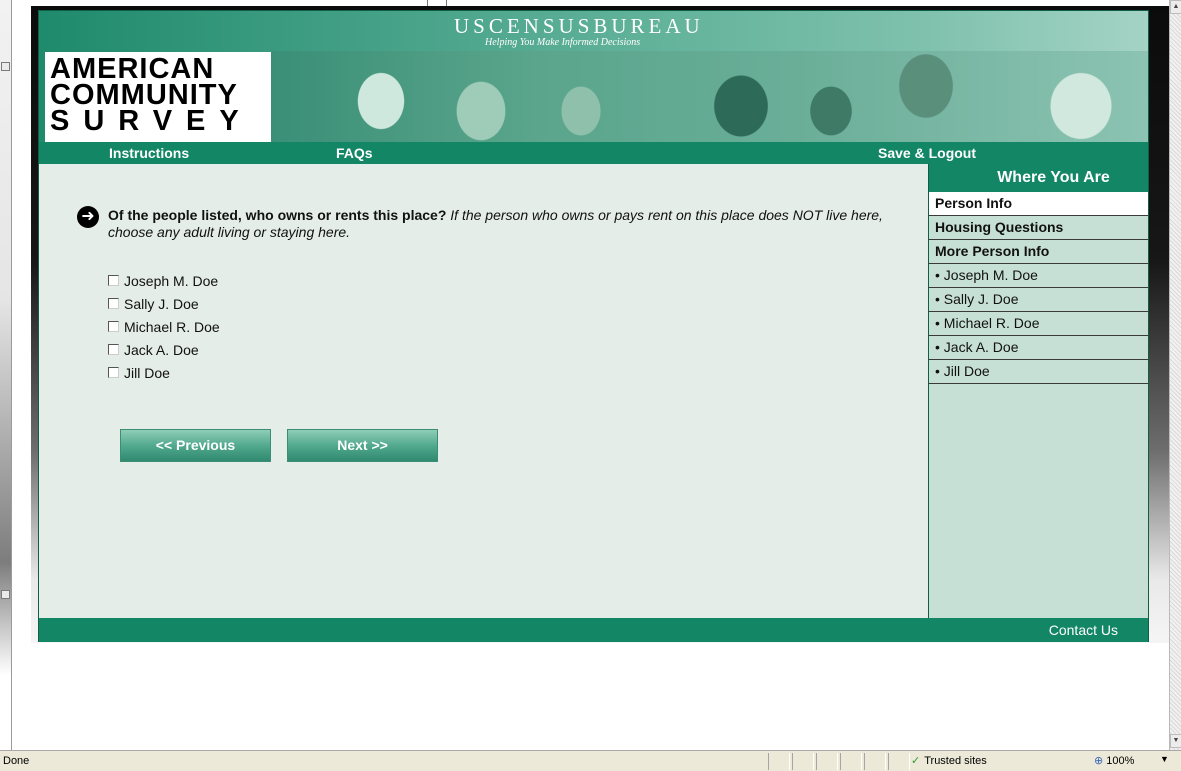 The width and height of the screenshot is (1181, 771). Describe the element at coordinates (1083, 630) in the screenshot. I see `contact-us-link: Contact Us` at that location.